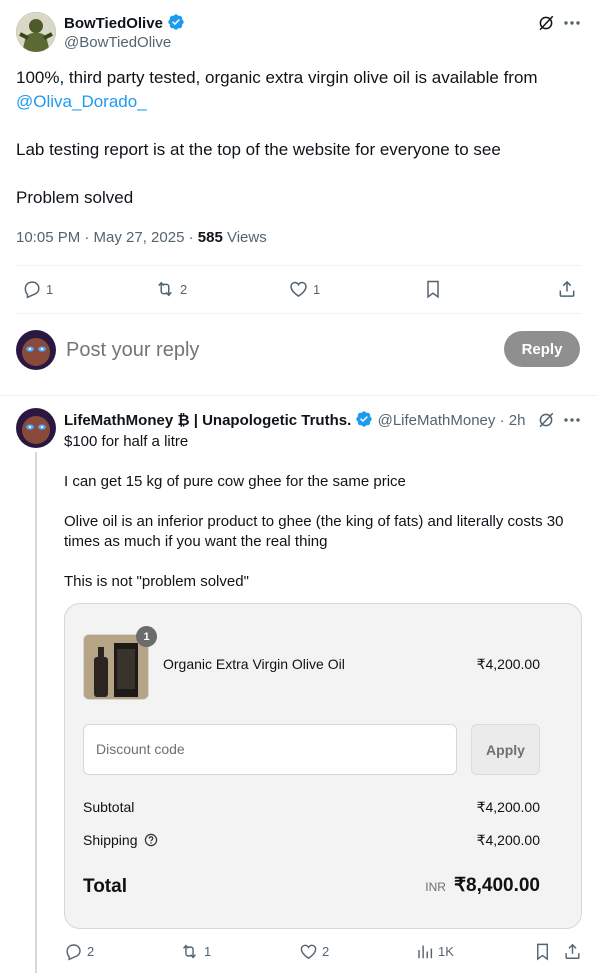  I want to click on like-action: 1, so click(304, 289).